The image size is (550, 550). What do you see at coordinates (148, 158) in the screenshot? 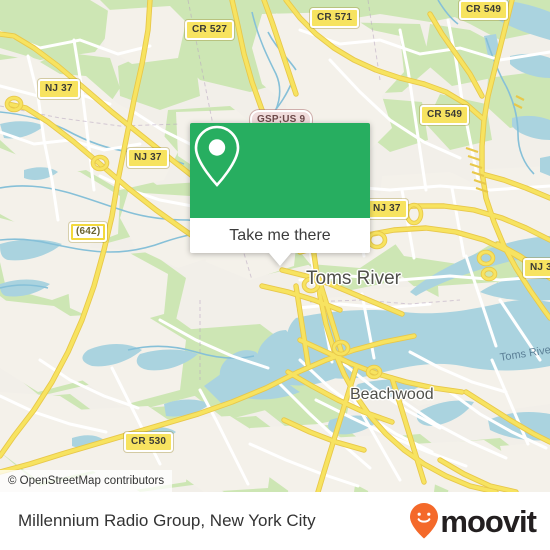
I see `road-shield-nj37-b: NJ 37` at bounding box center [148, 158].